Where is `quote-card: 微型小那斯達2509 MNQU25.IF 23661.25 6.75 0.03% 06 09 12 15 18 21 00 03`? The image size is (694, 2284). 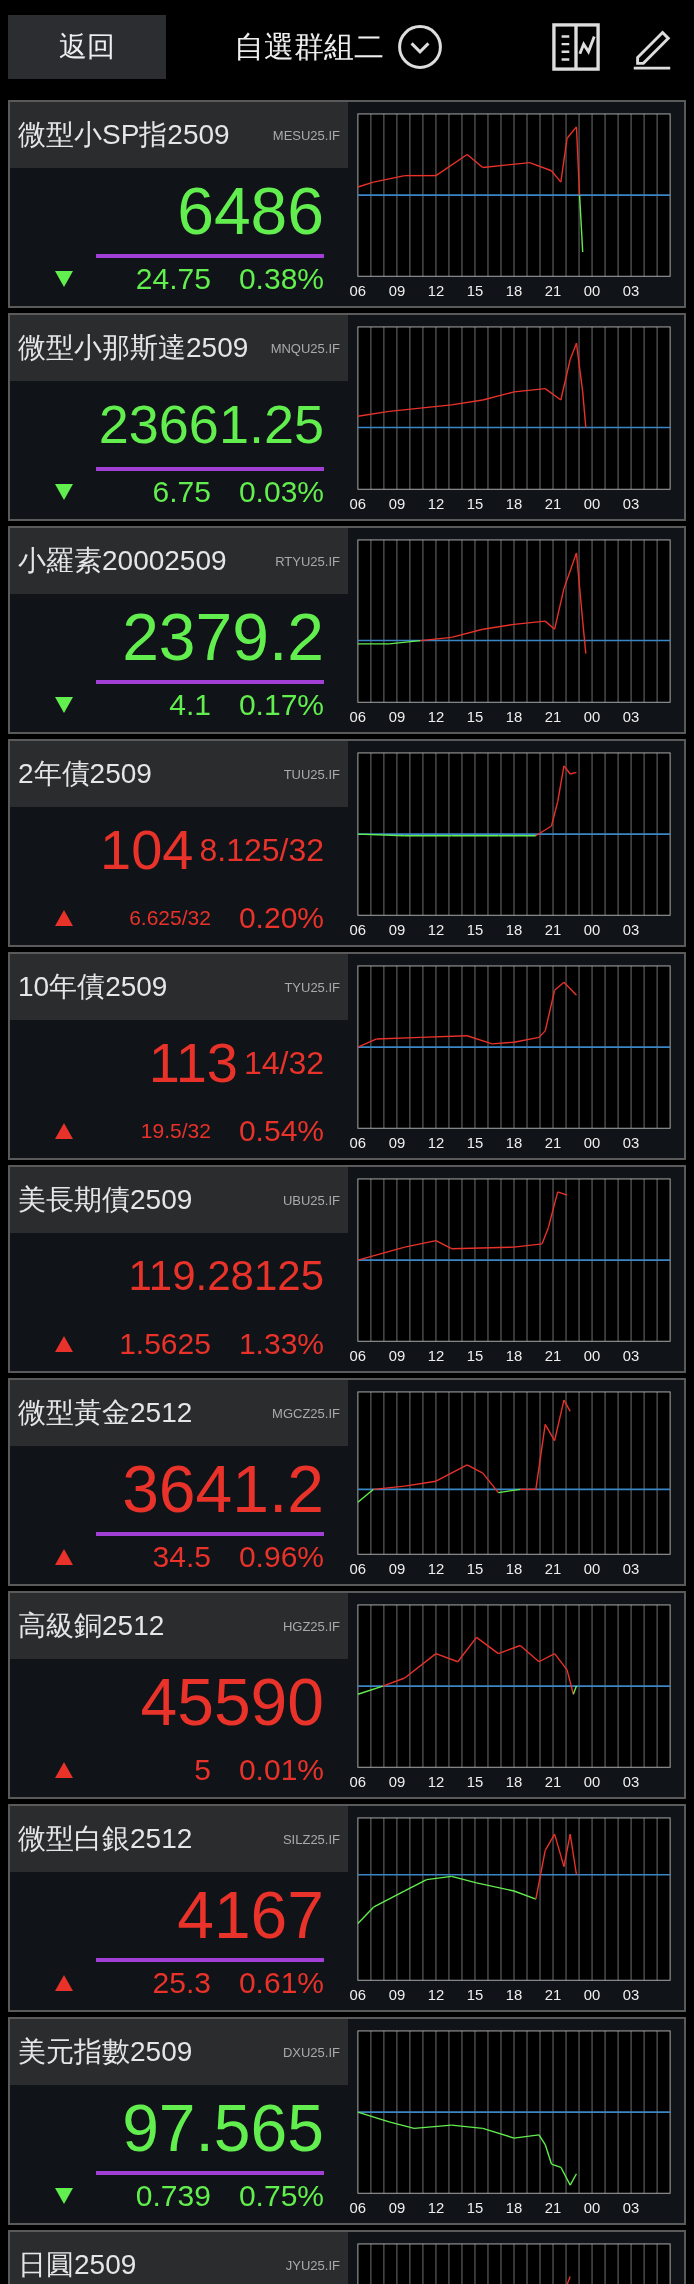
quote-card: 微型小那斯達2509 MNQU25.IF 23661.25 6.75 0.03% 06 09 12 15 18 21 00 03 is located at coordinates (347, 417).